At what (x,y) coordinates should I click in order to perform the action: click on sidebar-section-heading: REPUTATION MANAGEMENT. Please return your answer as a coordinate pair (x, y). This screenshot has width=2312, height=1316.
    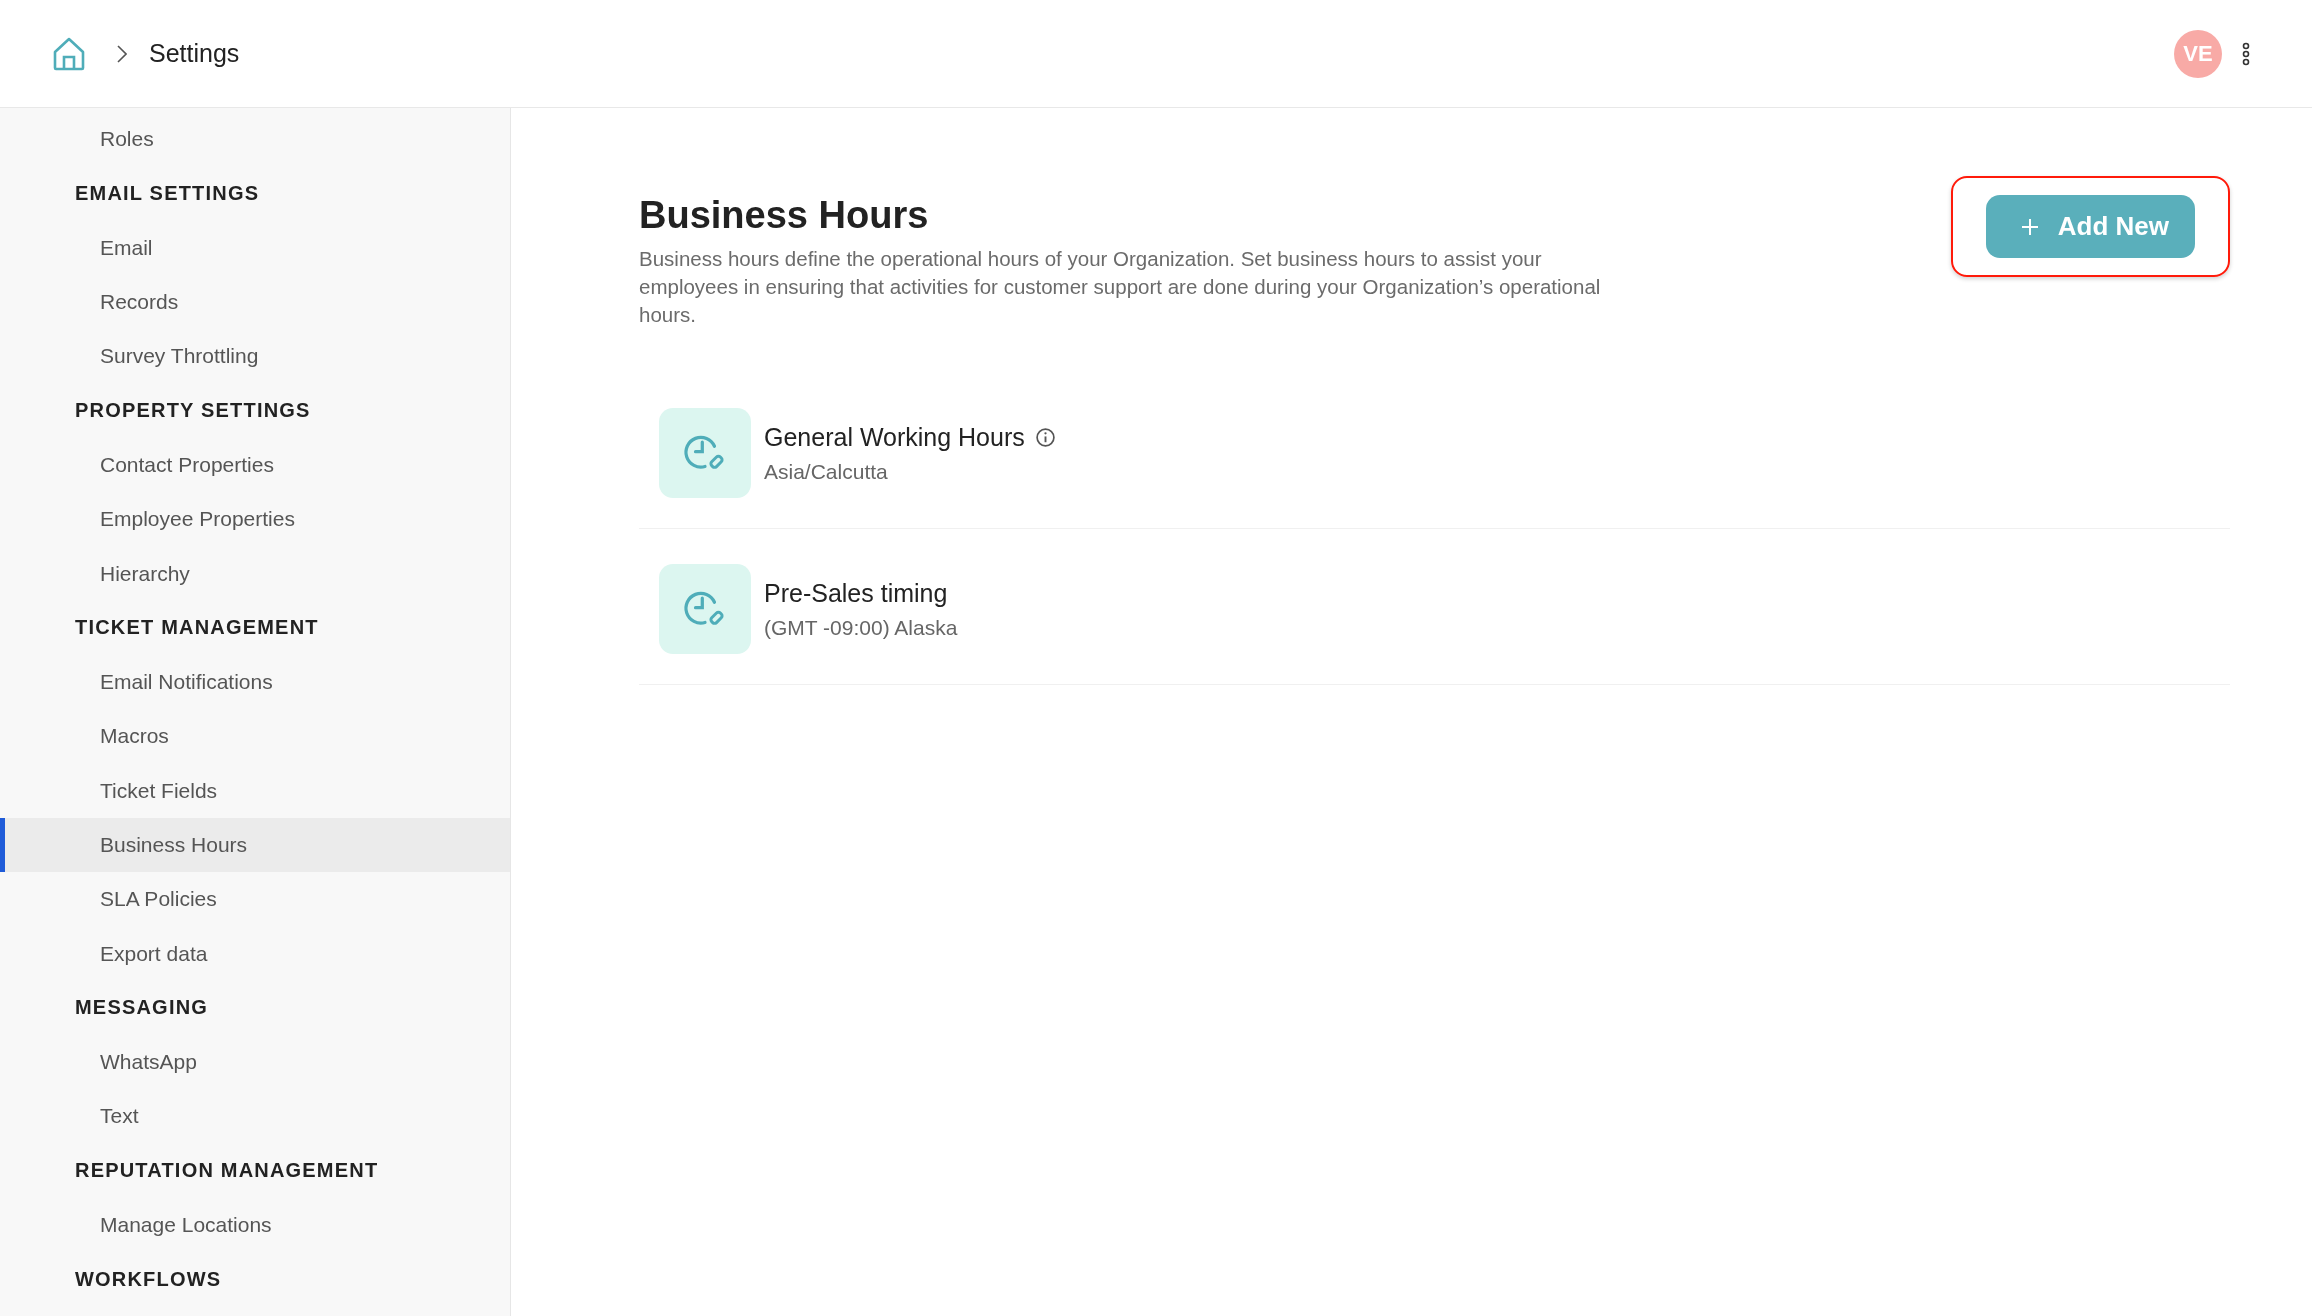
    Looking at the image, I should click on (227, 1171).